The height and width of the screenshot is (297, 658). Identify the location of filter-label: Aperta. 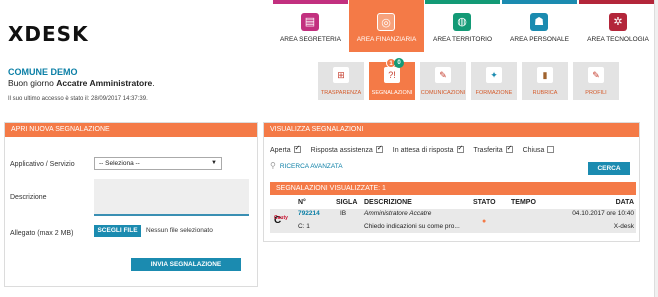
(280, 150).